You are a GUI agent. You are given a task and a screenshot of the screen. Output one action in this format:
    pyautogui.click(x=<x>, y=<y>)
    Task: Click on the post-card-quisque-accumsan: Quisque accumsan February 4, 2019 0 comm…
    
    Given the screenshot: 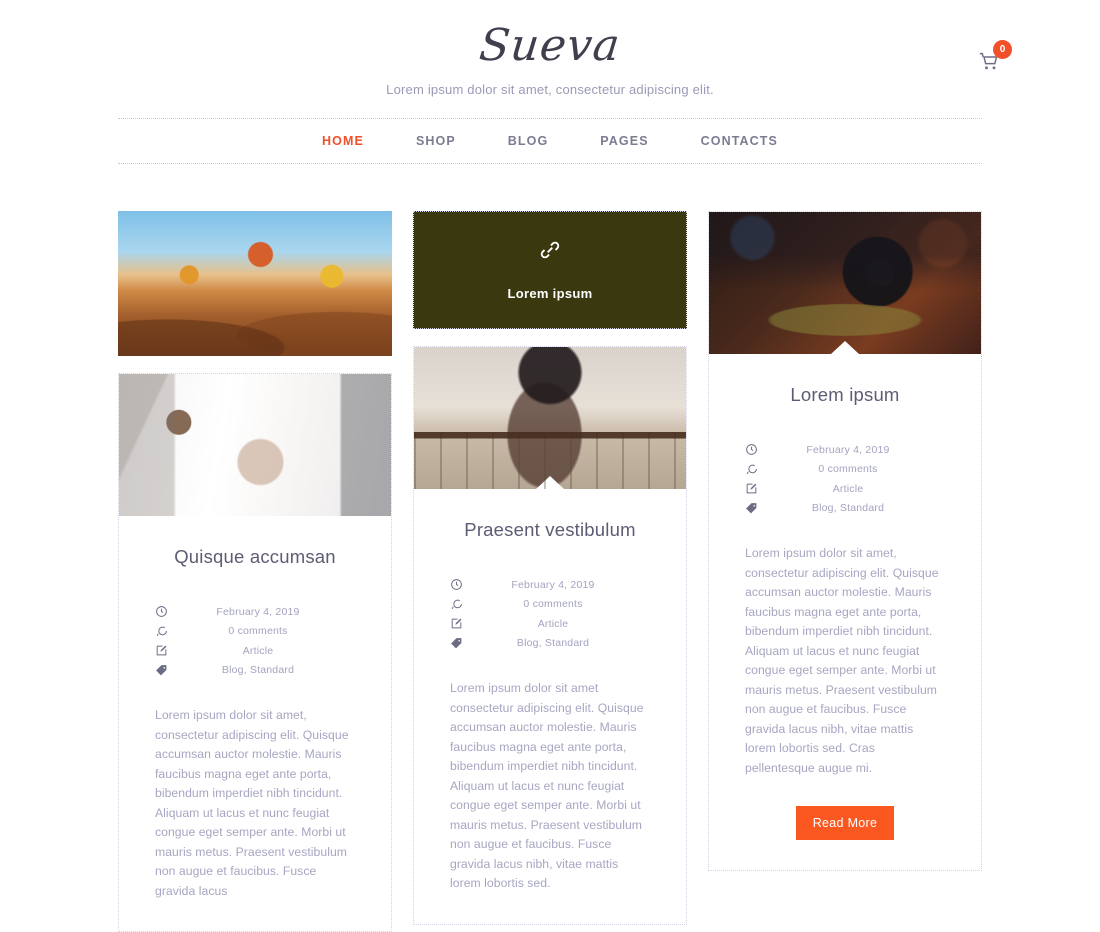 What is the action you would take?
    pyautogui.click(x=255, y=652)
    